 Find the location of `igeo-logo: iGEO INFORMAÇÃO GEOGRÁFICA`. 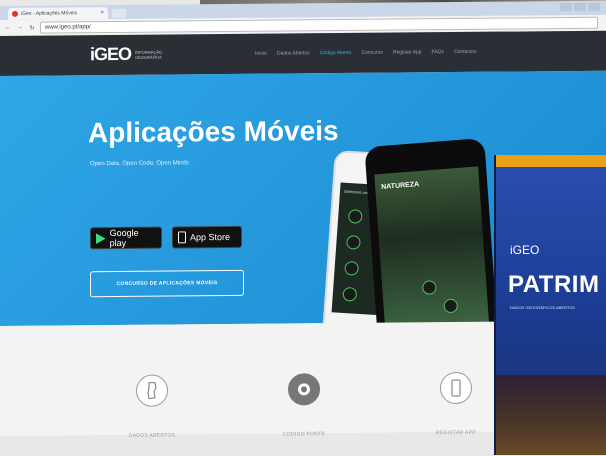

igeo-logo: iGEO INFORMAÇÃO GEOGRÁFICA is located at coordinates (126, 55).